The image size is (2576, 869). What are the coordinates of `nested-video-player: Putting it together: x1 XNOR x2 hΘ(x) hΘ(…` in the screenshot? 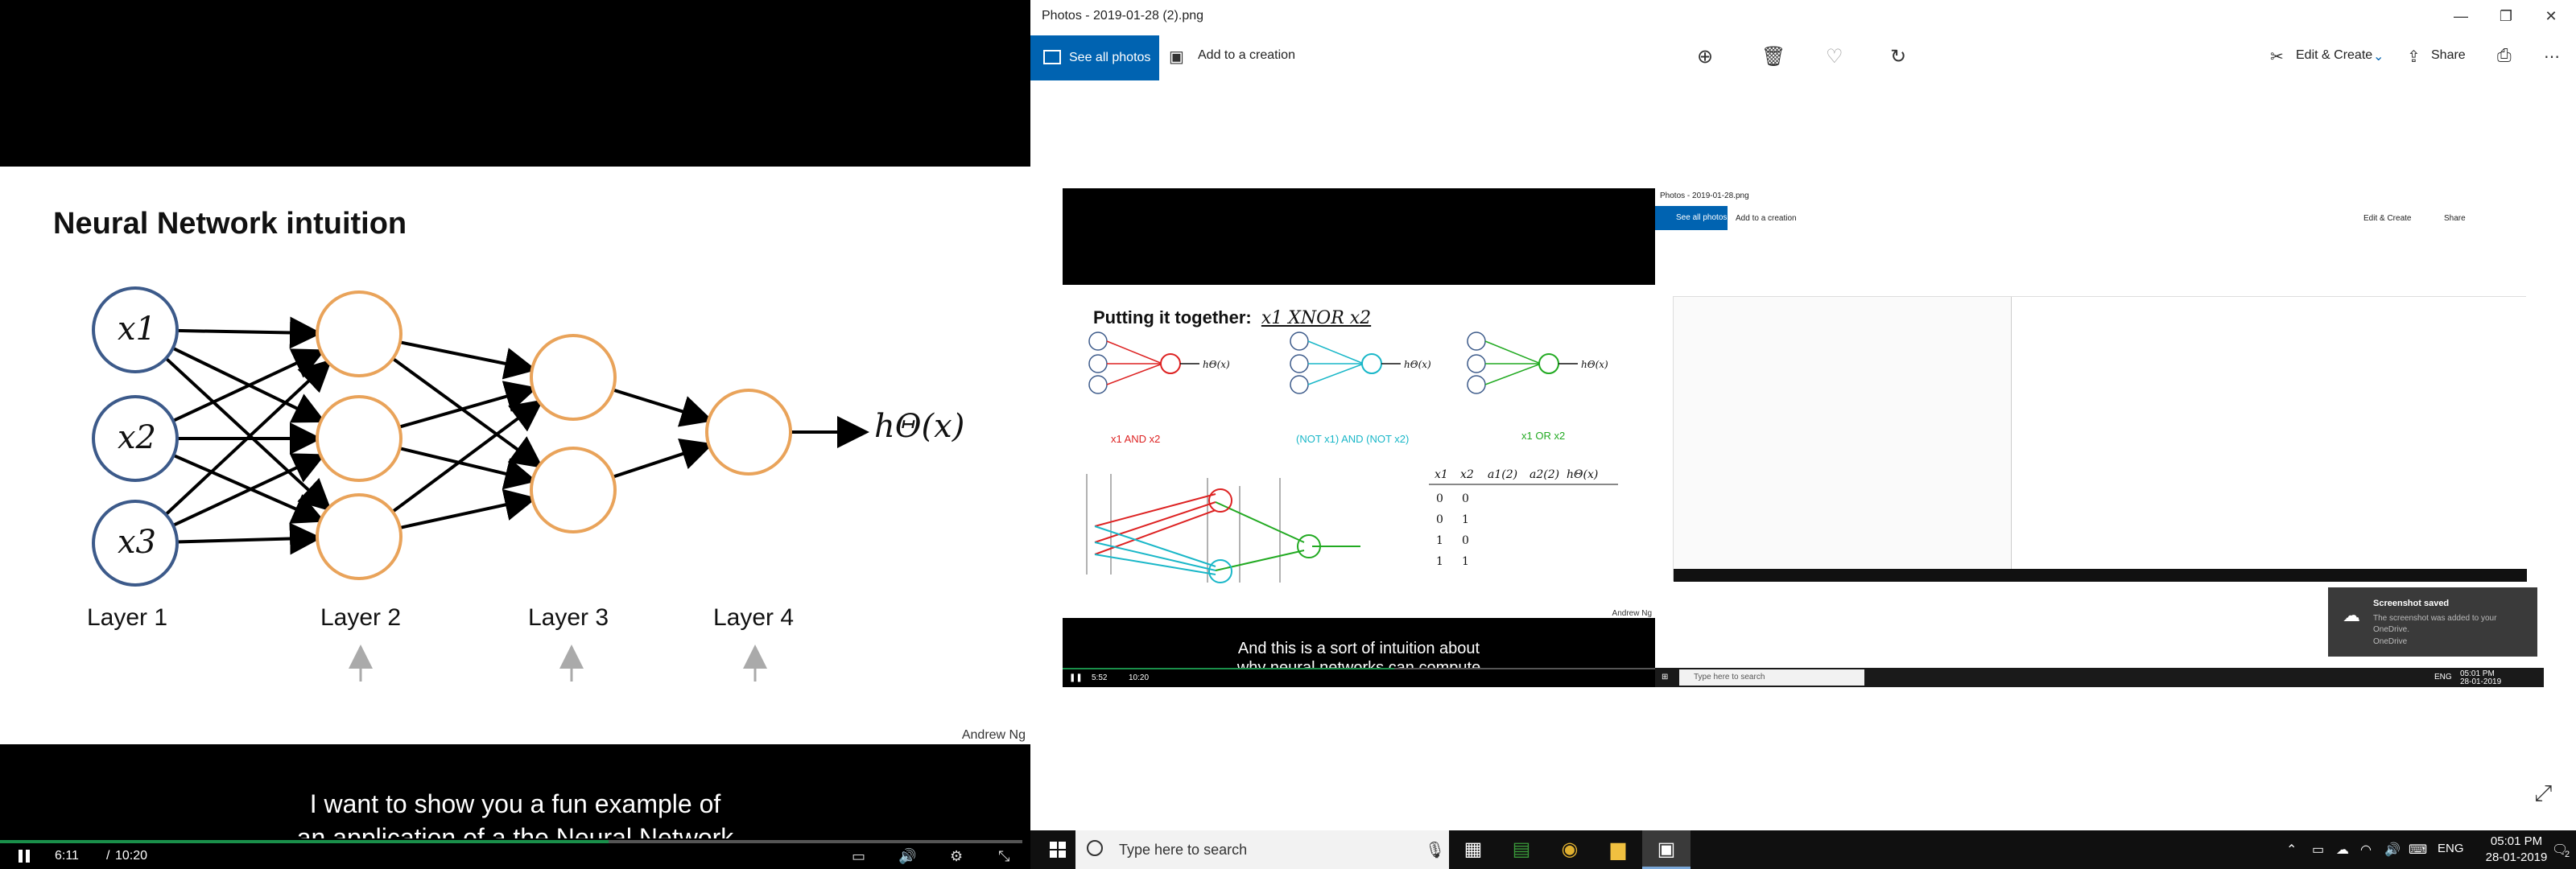 It's located at (1359, 437).